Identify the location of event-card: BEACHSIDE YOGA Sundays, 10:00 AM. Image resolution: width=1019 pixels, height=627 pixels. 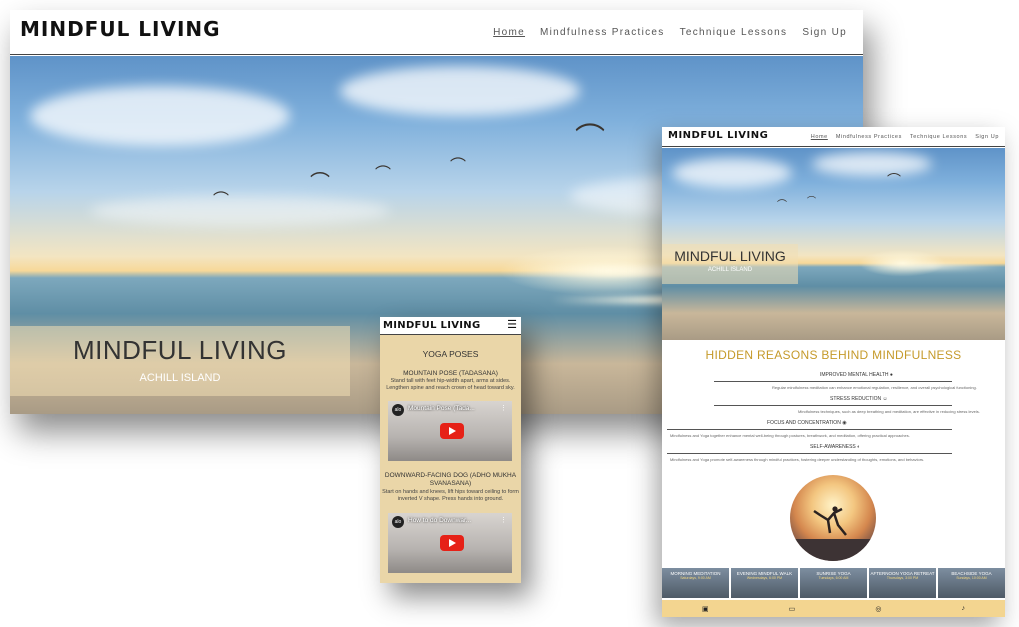
(971, 583).